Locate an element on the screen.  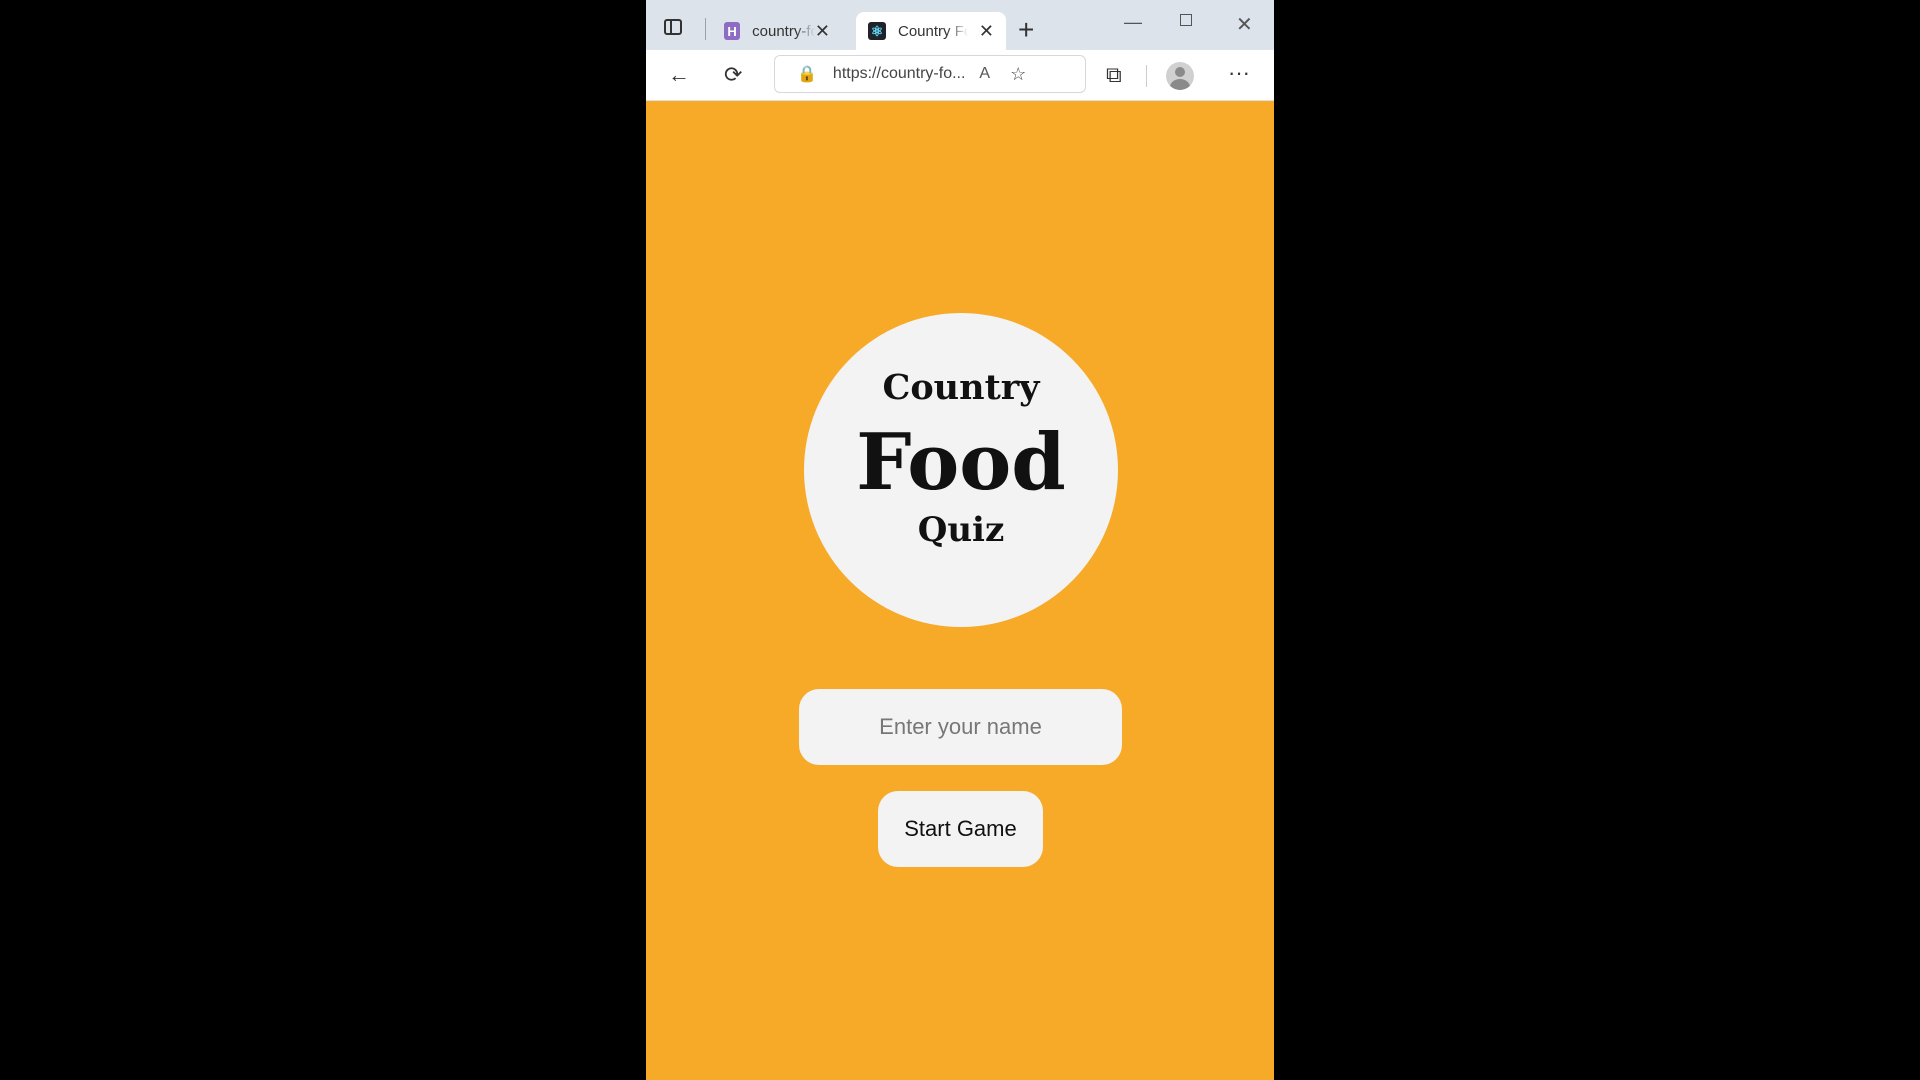
new-tab-button: + is located at coordinates (1026, 30).